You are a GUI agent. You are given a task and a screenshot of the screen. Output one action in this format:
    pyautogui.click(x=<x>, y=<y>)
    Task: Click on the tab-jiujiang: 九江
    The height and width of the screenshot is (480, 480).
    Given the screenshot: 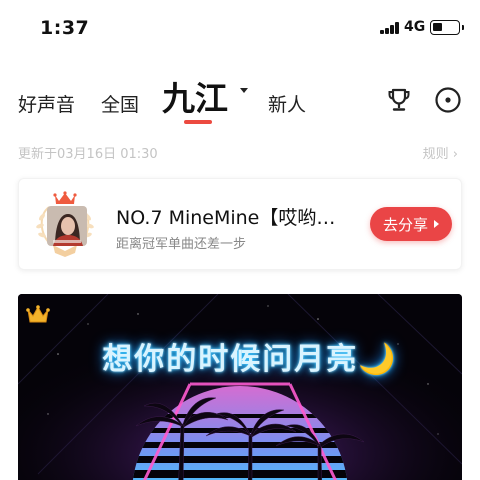 What is the action you would take?
    pyautogui.click(x=195, y=96)
    